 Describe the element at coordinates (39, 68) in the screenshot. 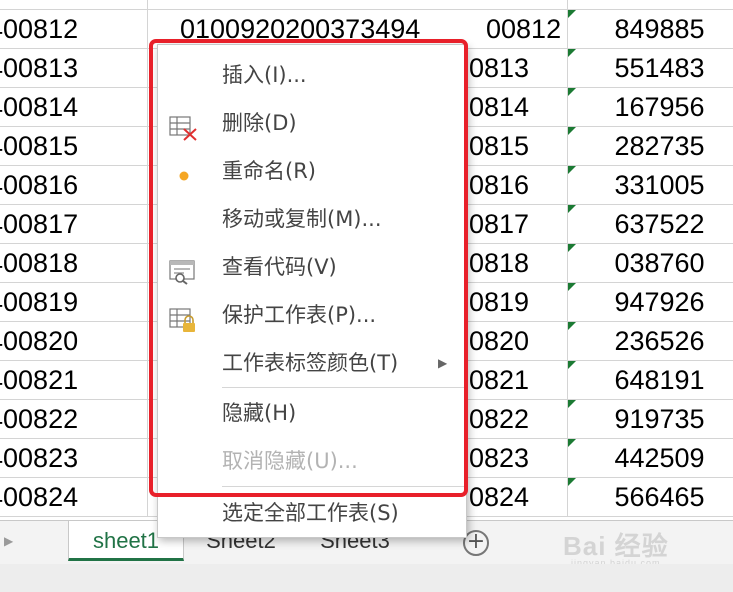

I see `cell-value: 400813` at that location.